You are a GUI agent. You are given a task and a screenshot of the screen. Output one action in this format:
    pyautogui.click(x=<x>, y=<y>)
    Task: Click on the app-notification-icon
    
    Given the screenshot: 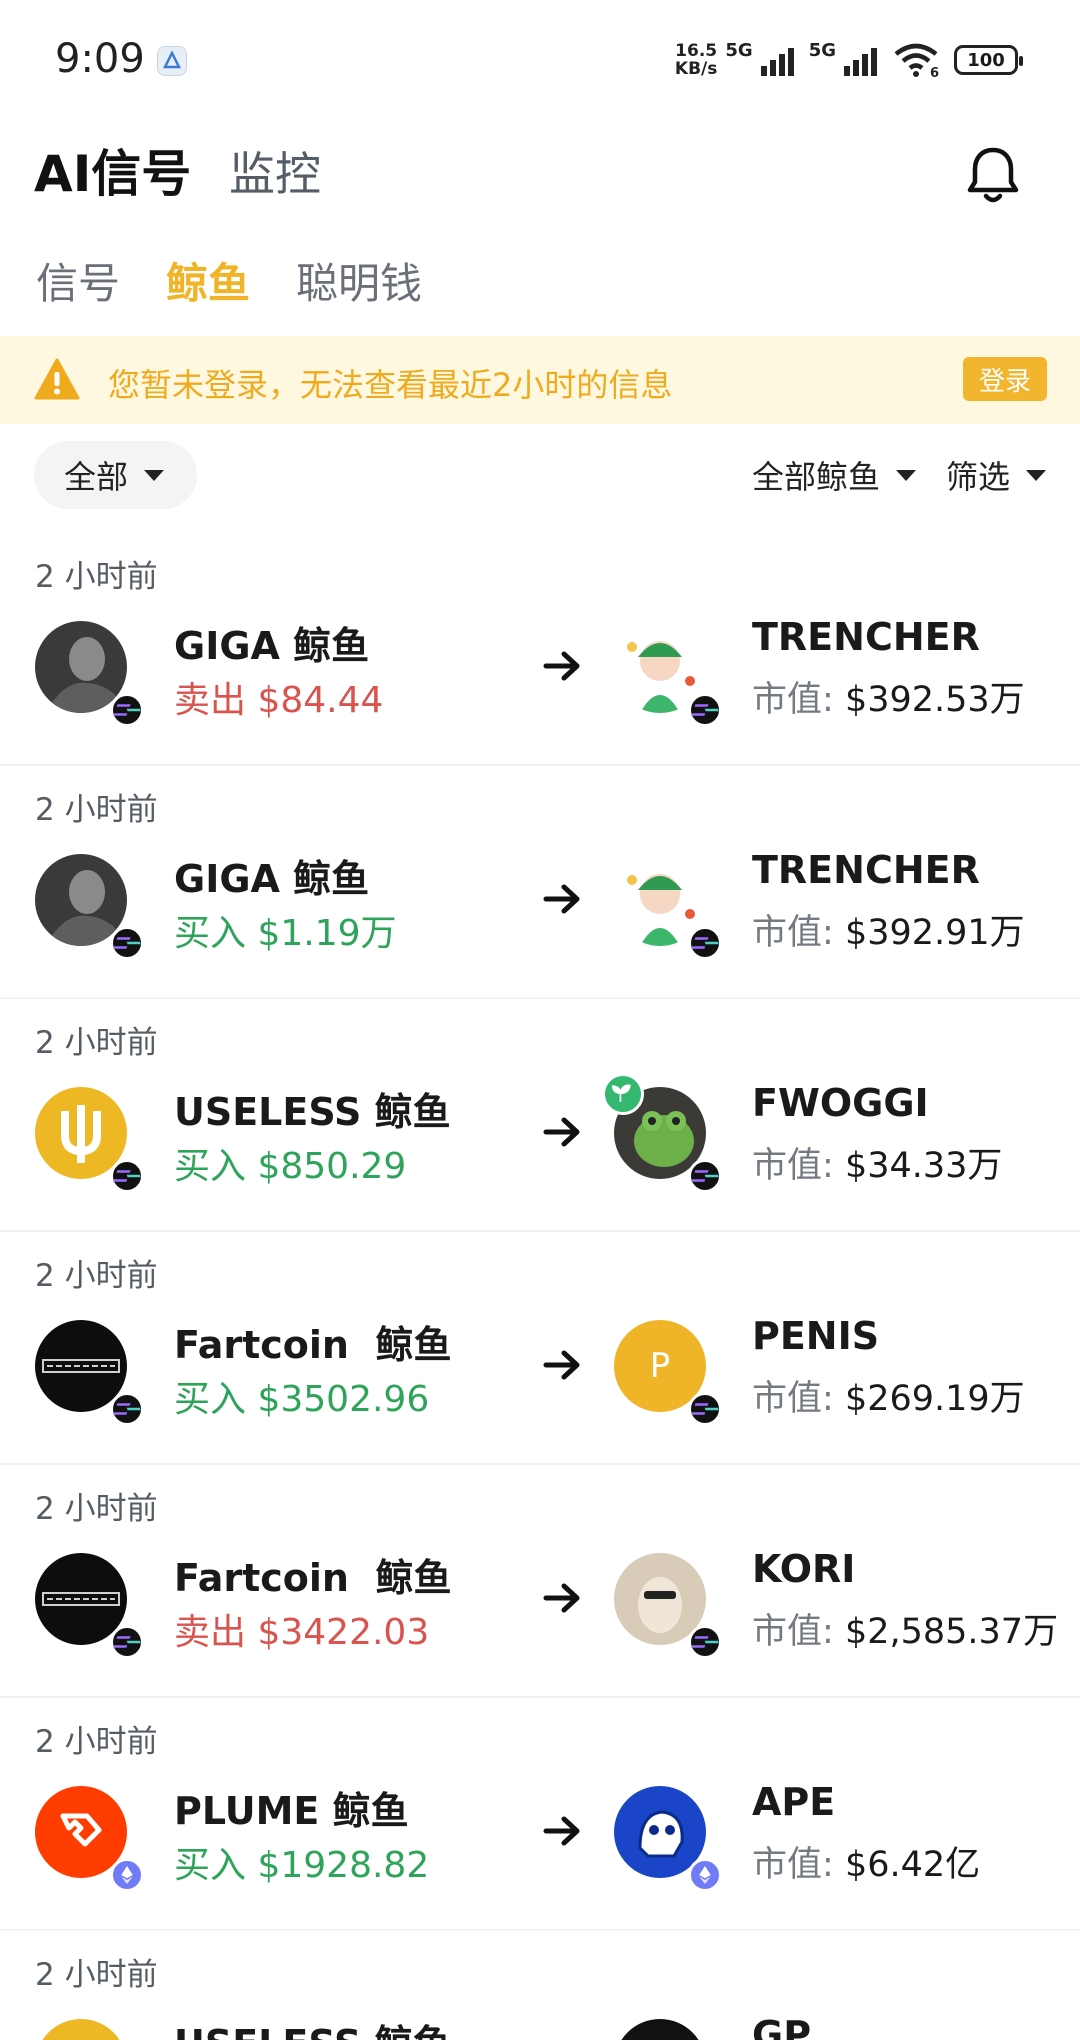 What is the action you would take?
    pyautogui.click(x=172, y=61)
    